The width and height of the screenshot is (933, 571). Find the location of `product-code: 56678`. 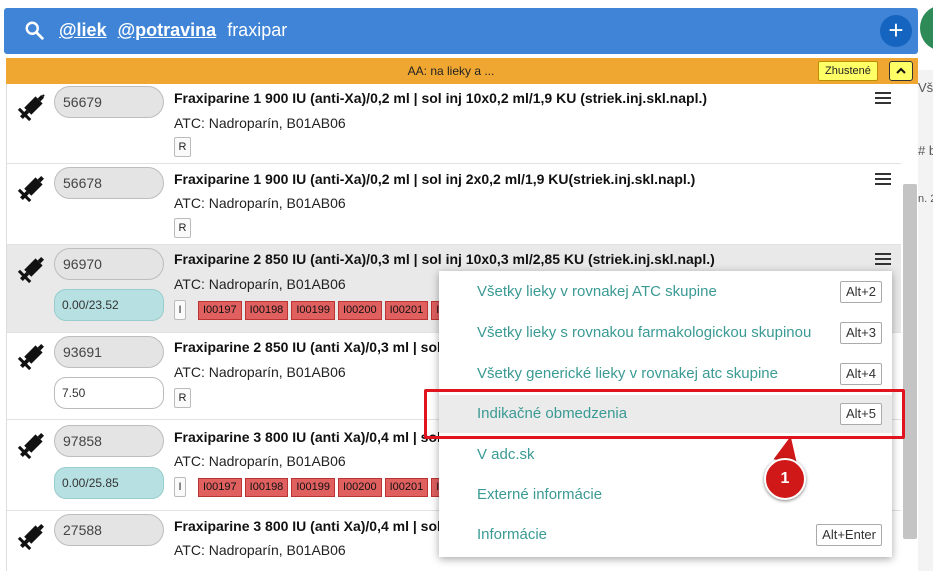

product-code: 56678 is located at coordinates (109, 183).